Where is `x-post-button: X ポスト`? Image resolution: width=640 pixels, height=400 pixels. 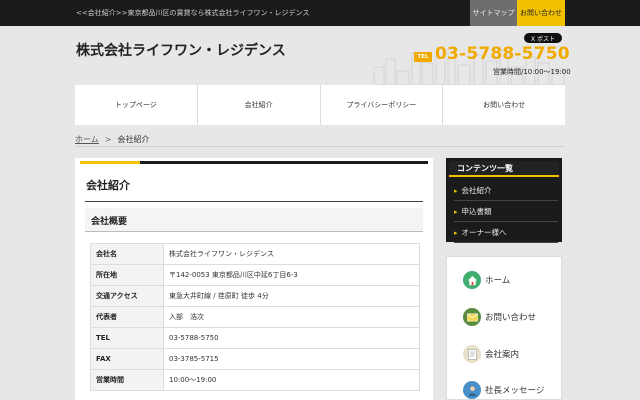 x-post-button: X ポスト is located at coordinates (543, 38).